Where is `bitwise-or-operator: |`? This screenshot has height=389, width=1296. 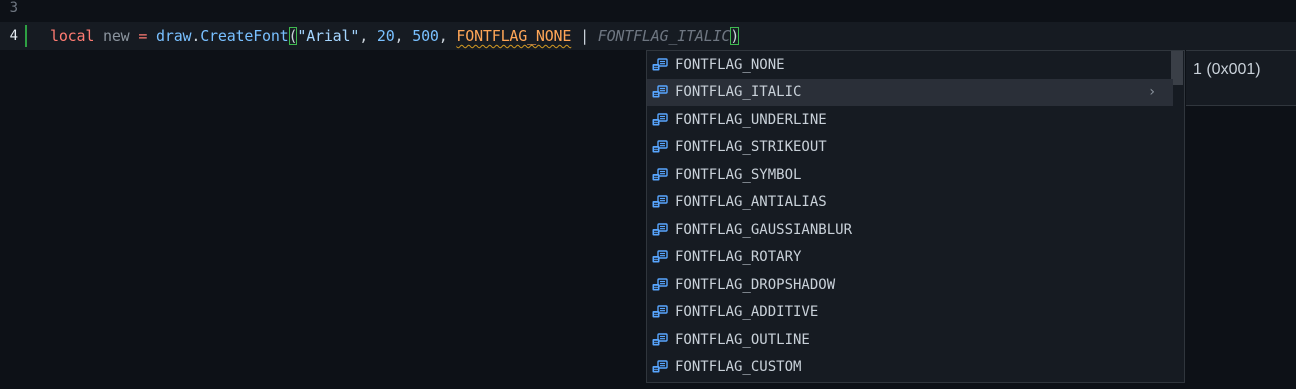
bitwise-or-operator: | is located at coordinates (584, 36).